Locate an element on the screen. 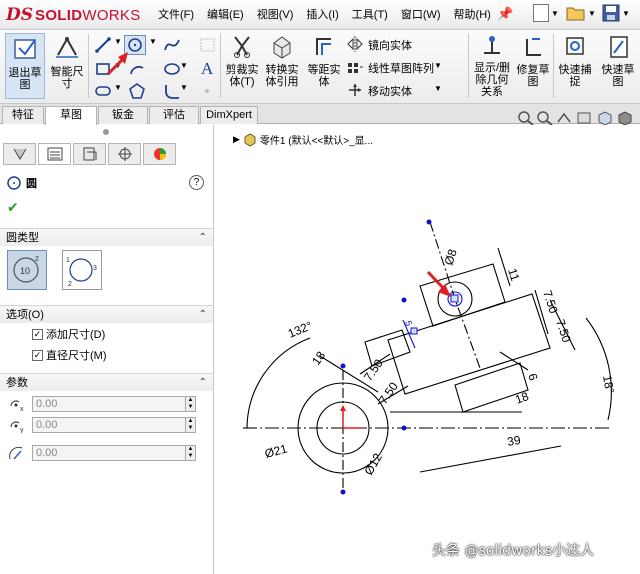 This screenshot has height=574, width=640. dim-18-left: 18 is located at coordinates (318, 357).